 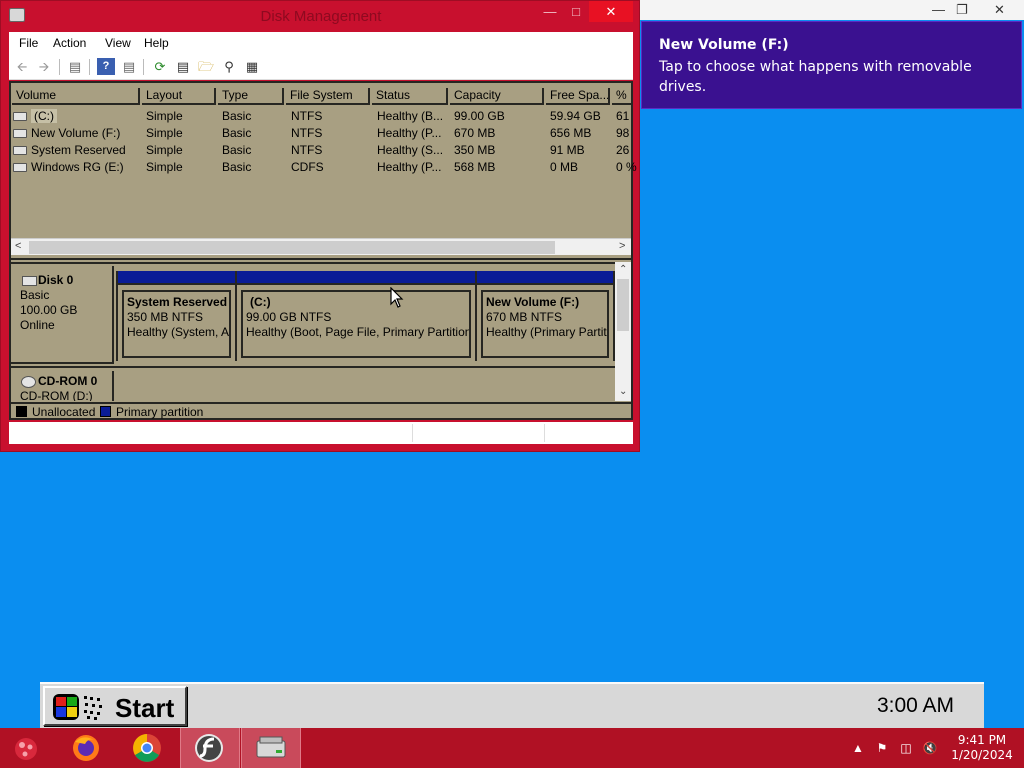 What do you see at coordinates (512, 705) in the screenshot?
I see `retro-start-bar: Start 3:00 AM` at bounding box center [512, 705].